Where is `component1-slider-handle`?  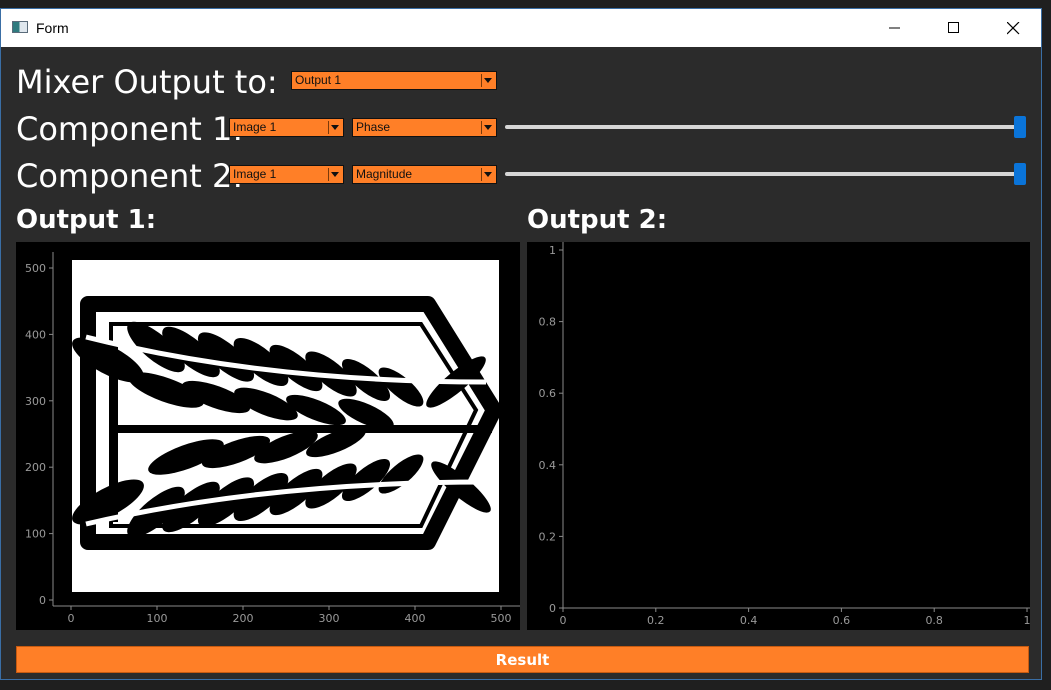 component1-slider-handle is located at coordinates (1020, 127).